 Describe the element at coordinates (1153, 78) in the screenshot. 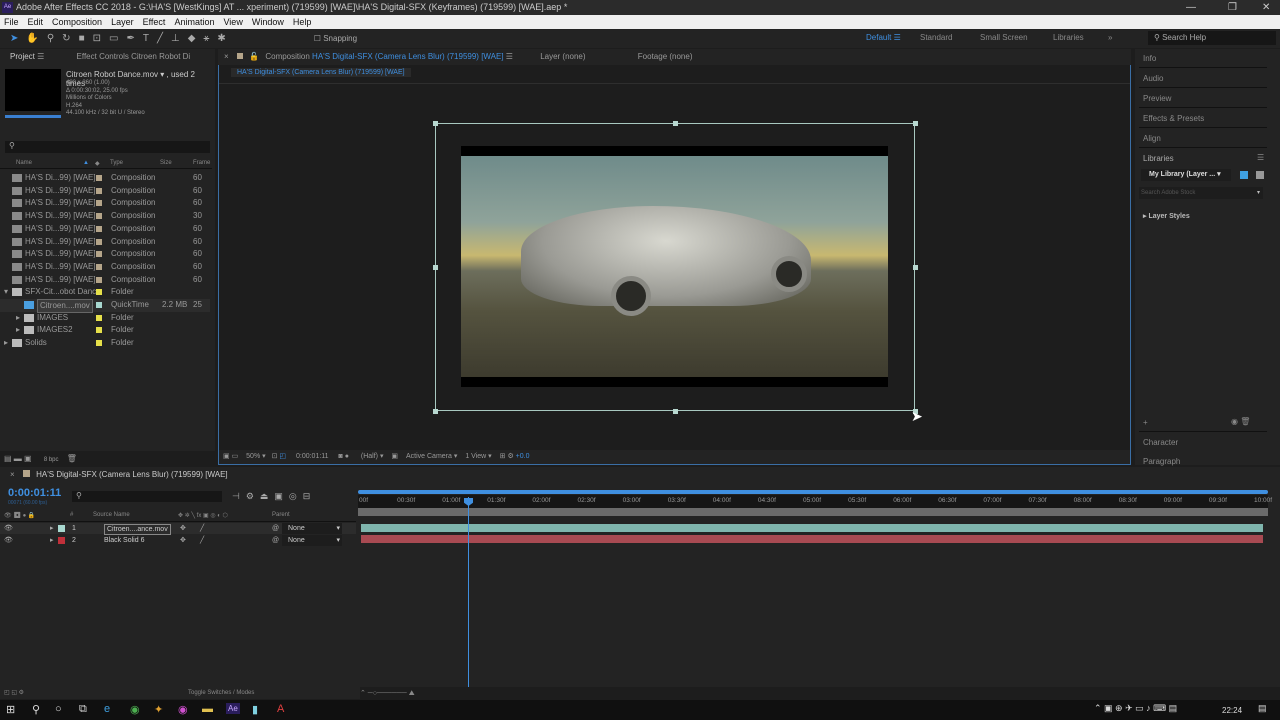

I see `panel-audio: Audio` at that location.